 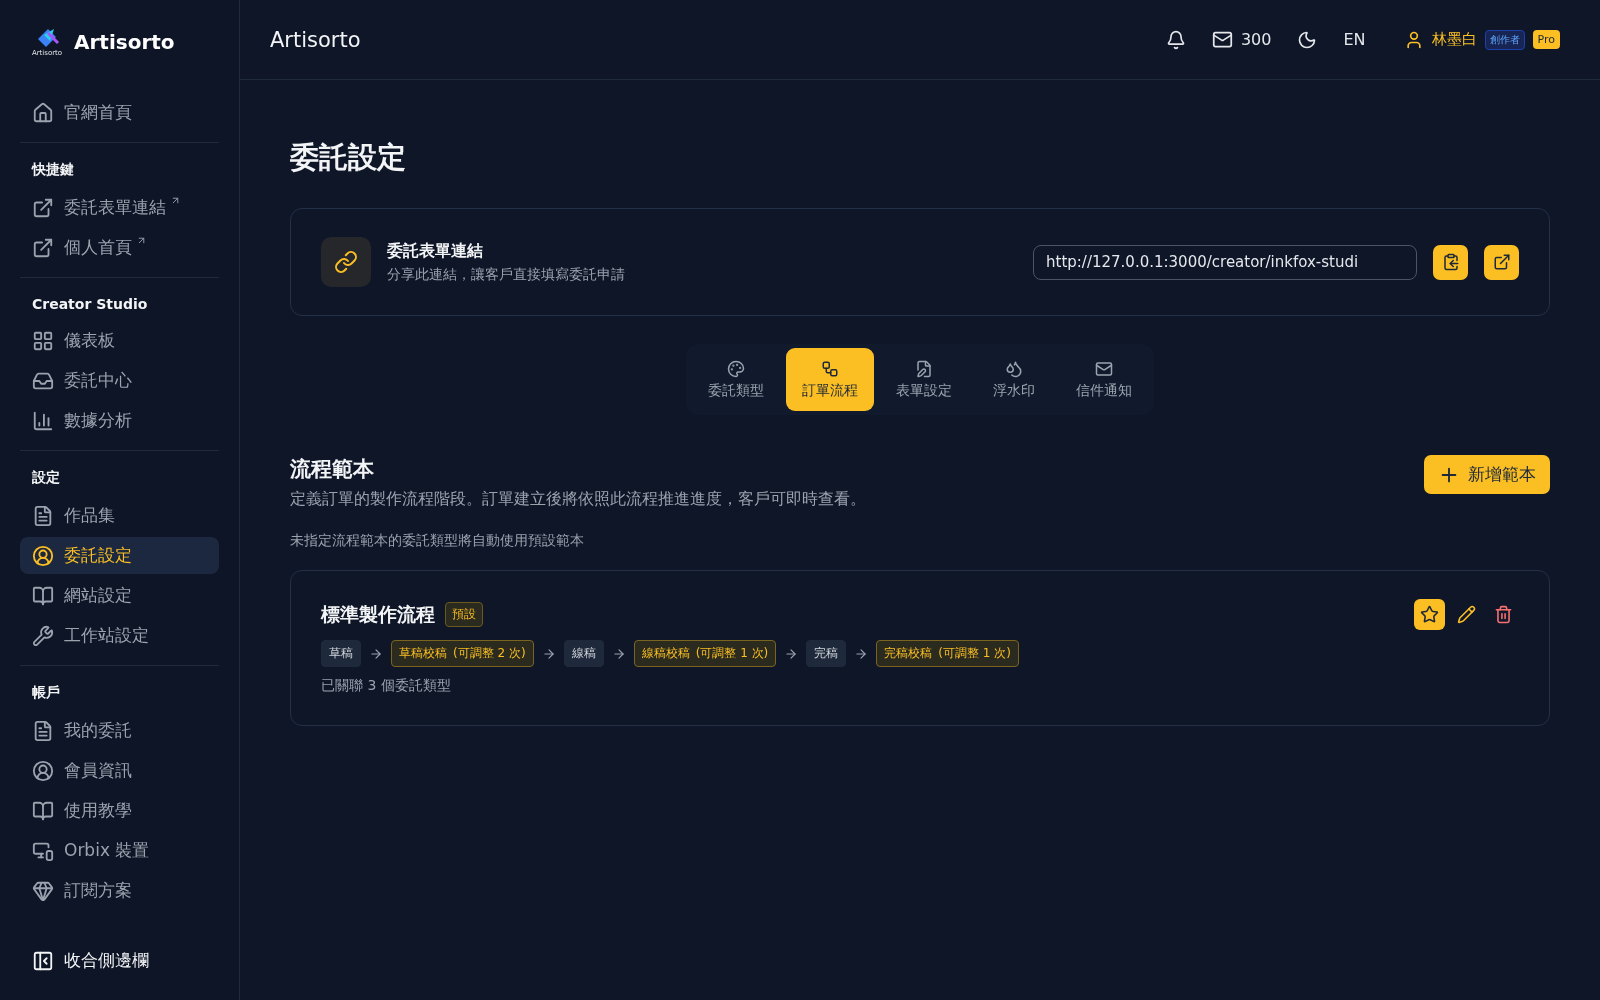 What do you see at coordinates (341, 653) in the screenshot?
I see `stage-tag: 草稿` at bounding box center [341, 653].